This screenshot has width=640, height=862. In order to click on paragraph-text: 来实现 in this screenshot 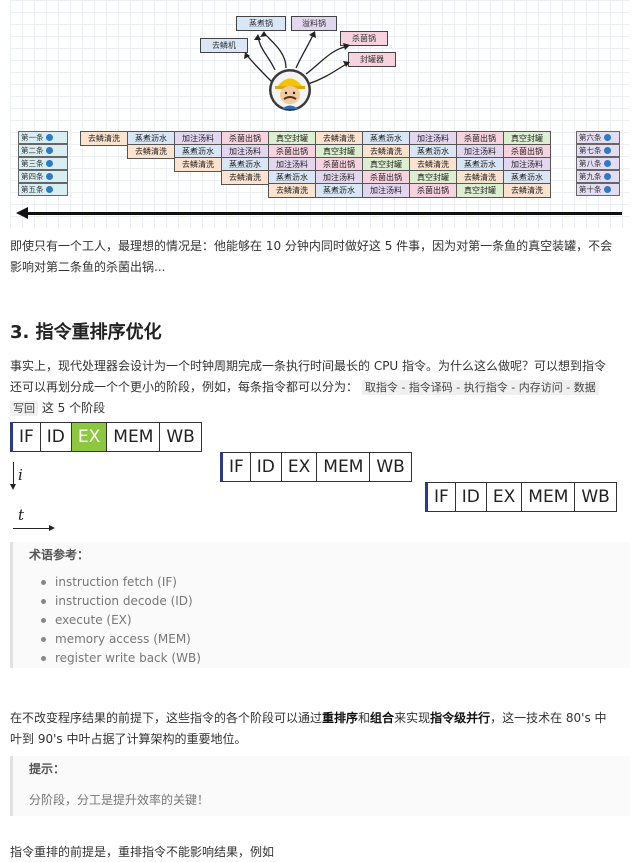, I will do `click(412, 718)`.